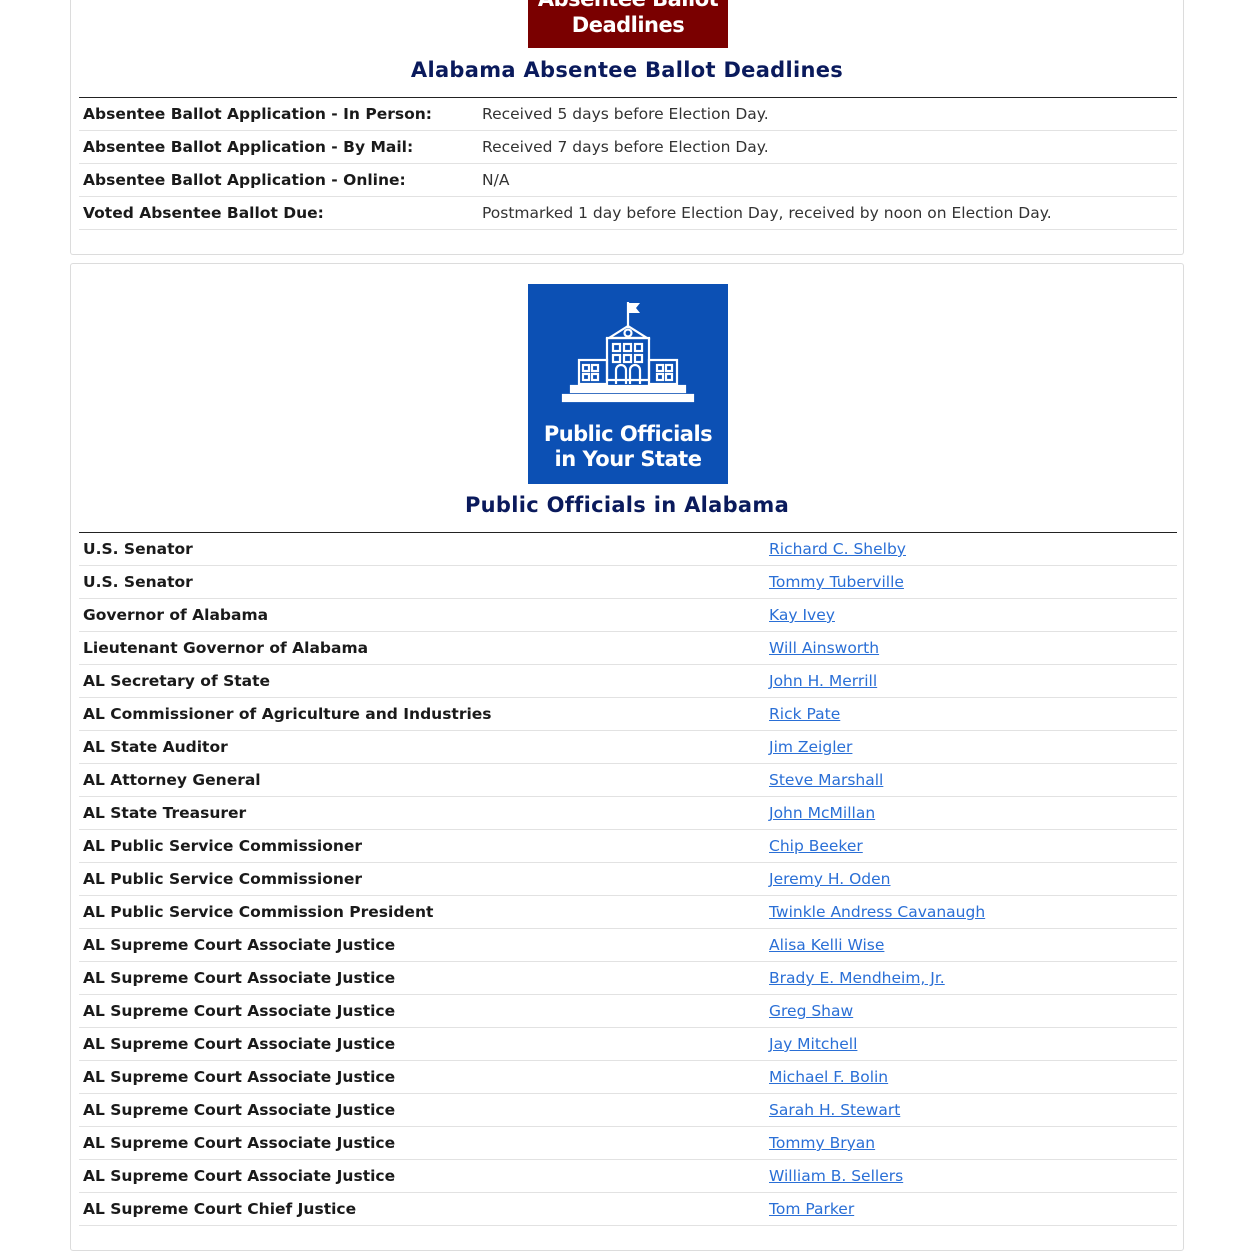  What do you see at coordinates (971, 1077) in the screenshot?
I see `official-name-cell: Michael F. Bolin` at bounding box center [971, 1077].